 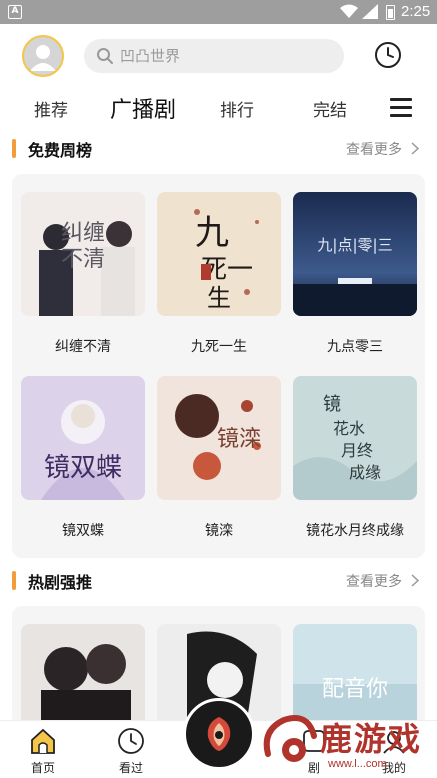 I want to click on cover-image: 镜滦, so click(x=219, y=438).